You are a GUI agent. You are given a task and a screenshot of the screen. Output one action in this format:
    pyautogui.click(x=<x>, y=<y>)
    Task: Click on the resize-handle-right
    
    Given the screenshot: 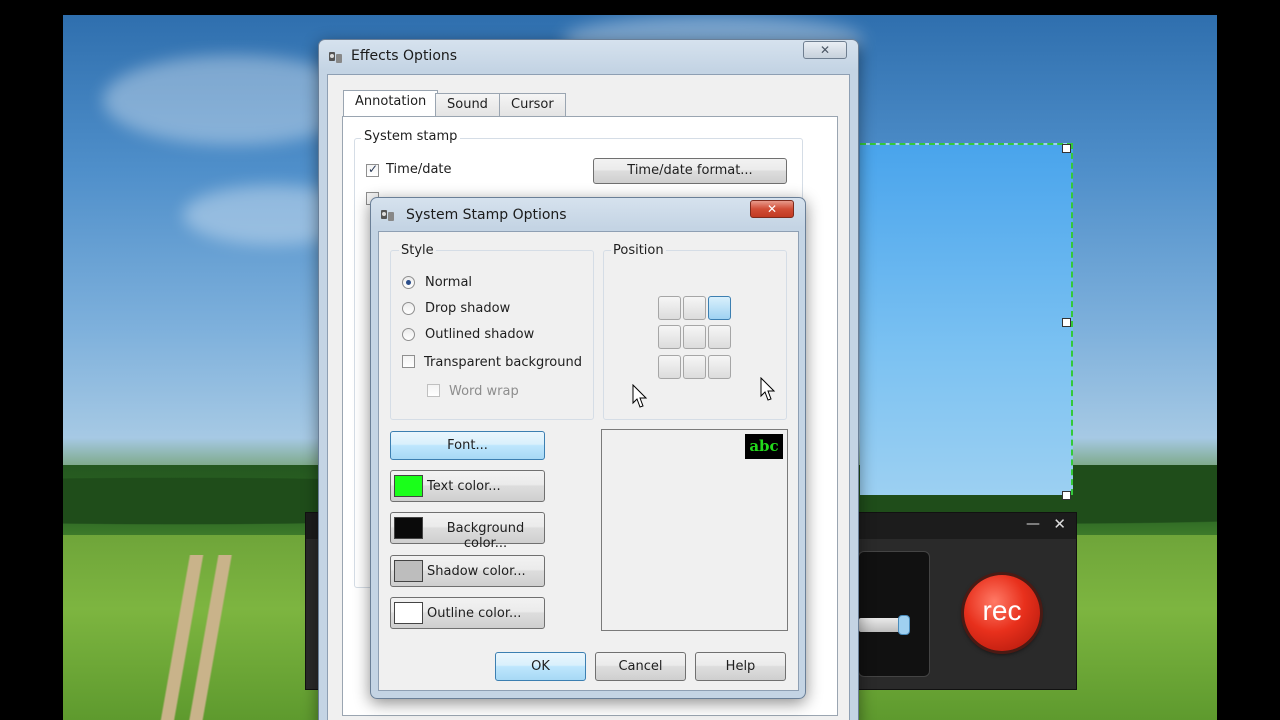 What is the action you would take?
    pyautogui.click(x=1066, y=322)
    